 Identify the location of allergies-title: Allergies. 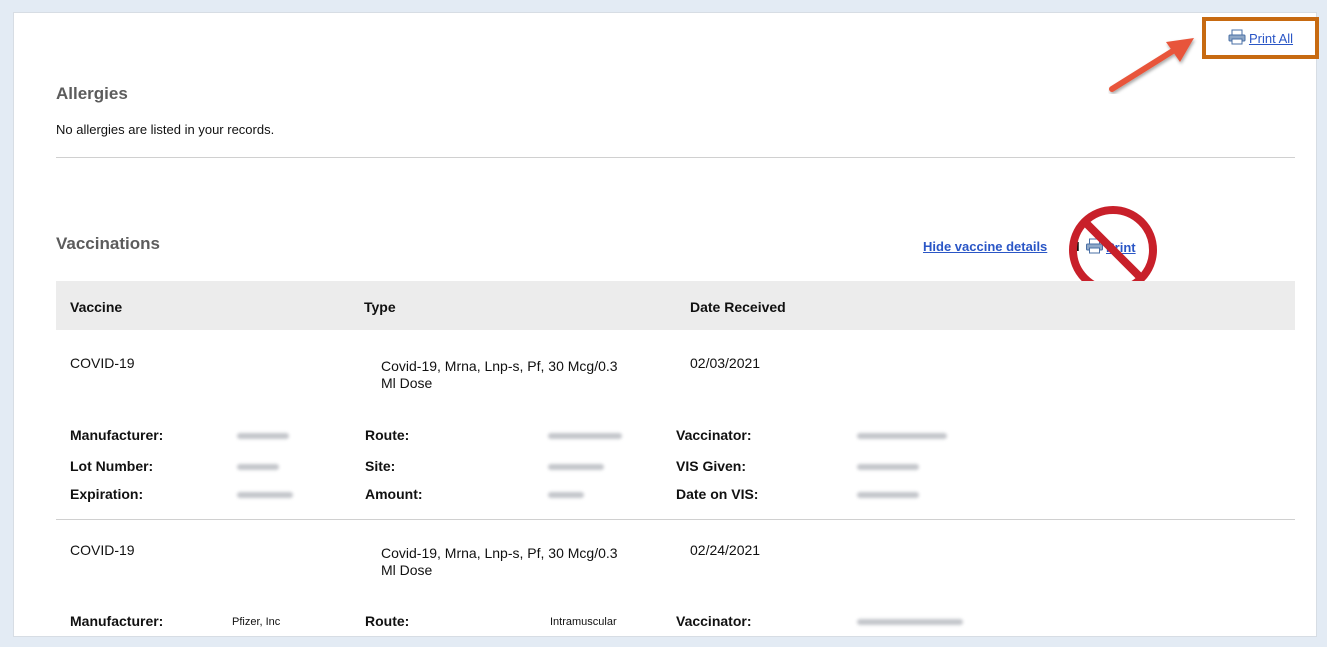
(92, 93).